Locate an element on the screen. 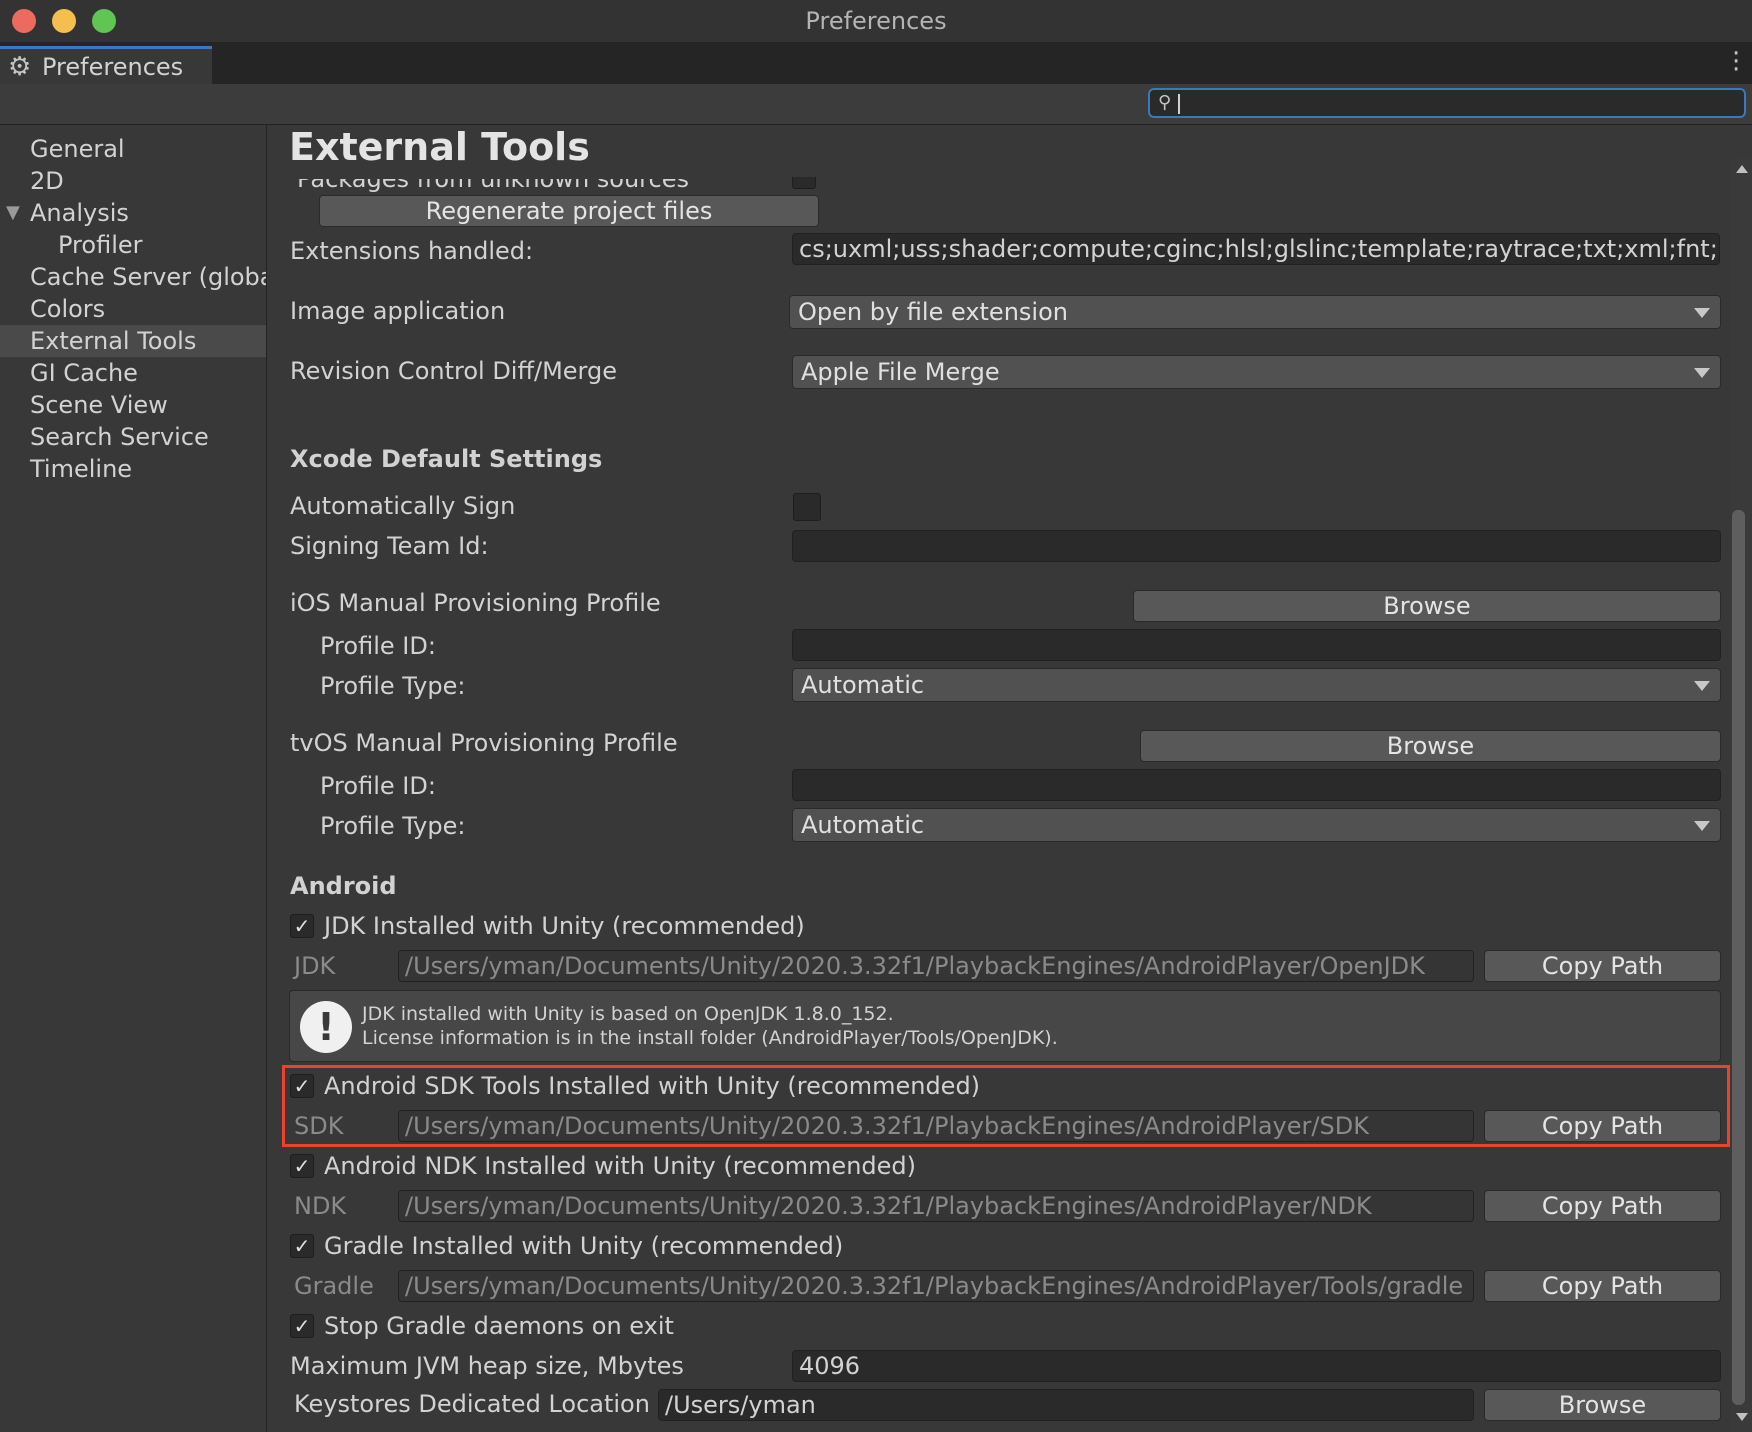 This screenshot has width=1752, height=1432. sdk-copy-path-button: Copy Path is located at coordinates (1602, 1126).